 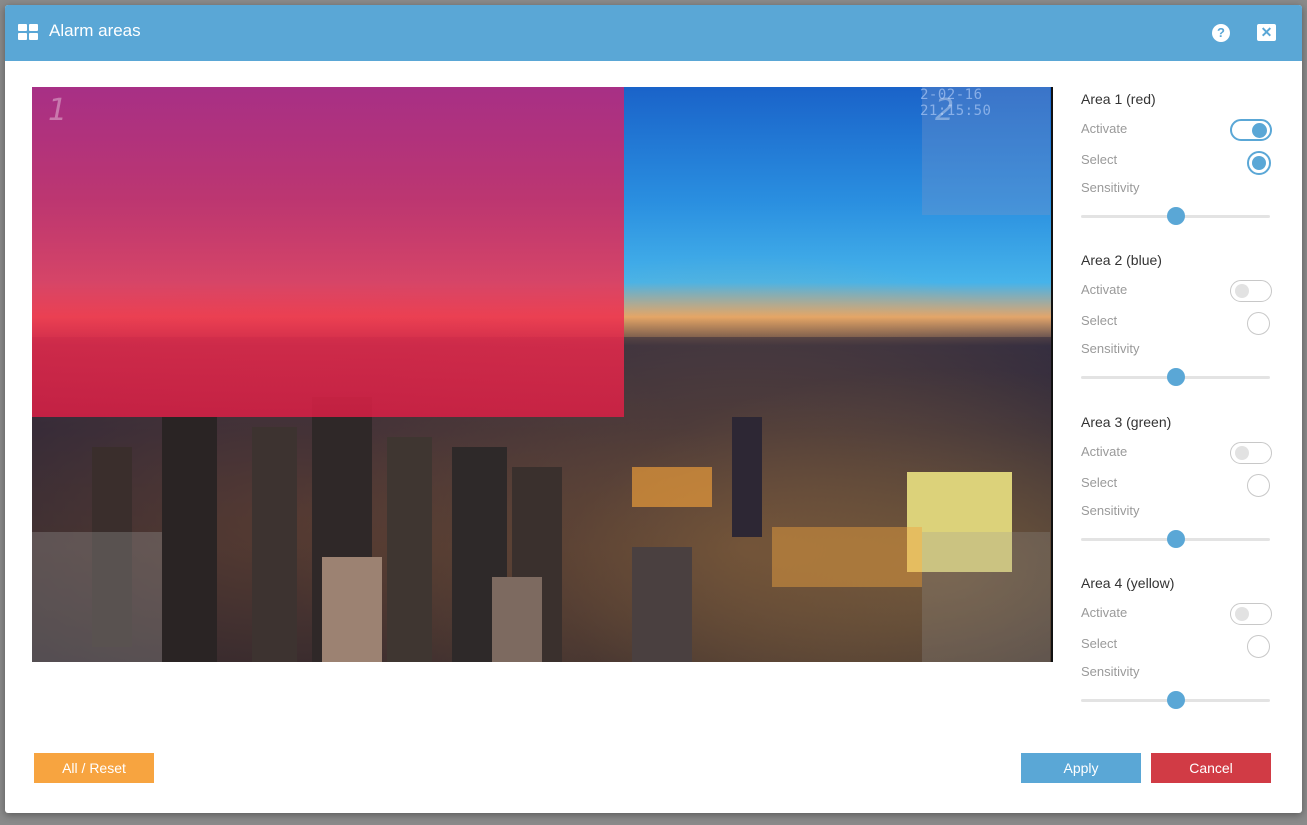 I want to click on dialog-titlebar: Alarm areas ? ✕, so click(x=653, y=33).